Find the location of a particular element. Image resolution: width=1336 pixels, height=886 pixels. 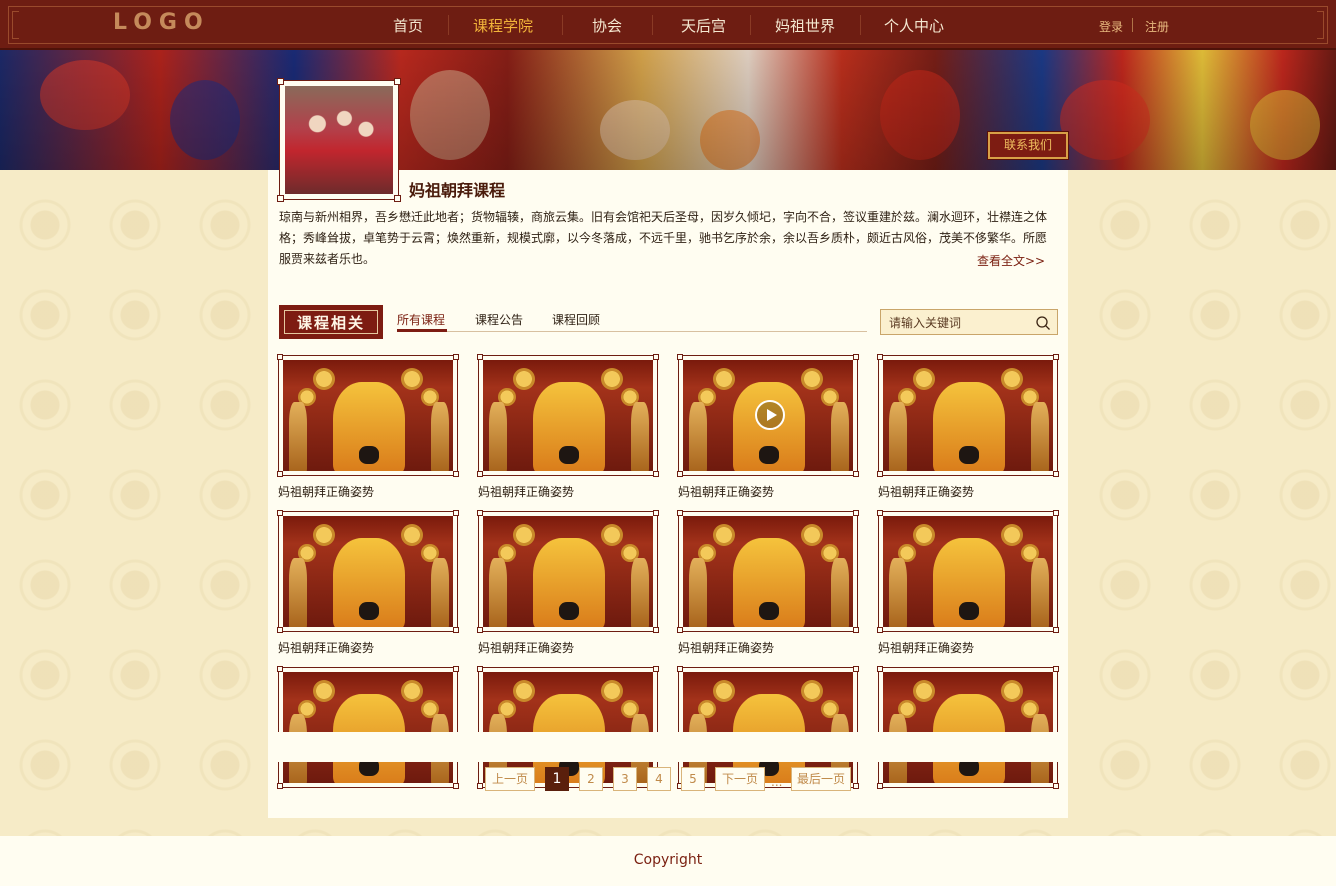

tab-all-courses: 所有课程 is located at coordinates (421, 319).